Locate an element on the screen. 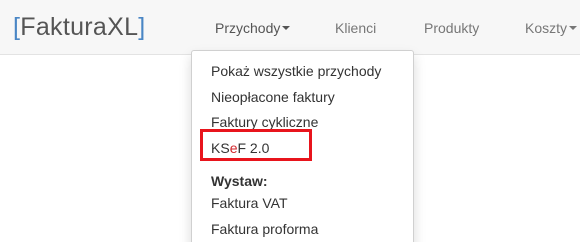 The height and width of the screenshot is (242, 580). nav-klienci-label: Klienci is located at coordinates (356, 28).